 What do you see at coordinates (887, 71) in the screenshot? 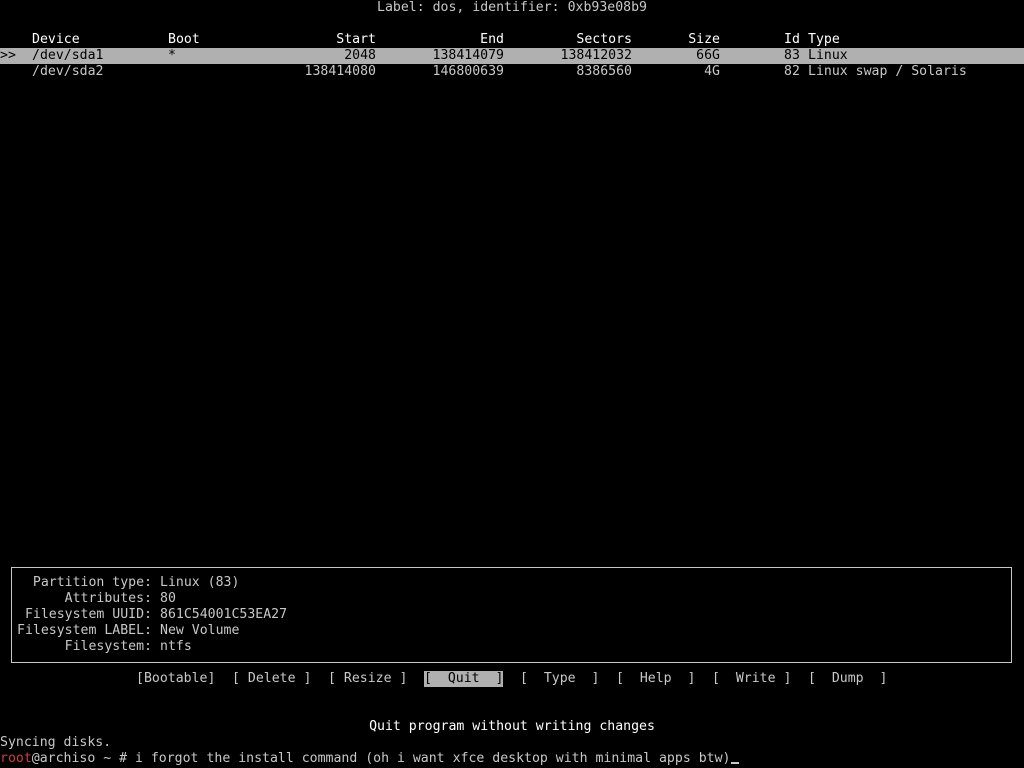
I see `partition-type: Linux swap / Solaris` at bounding box center [887, 71].